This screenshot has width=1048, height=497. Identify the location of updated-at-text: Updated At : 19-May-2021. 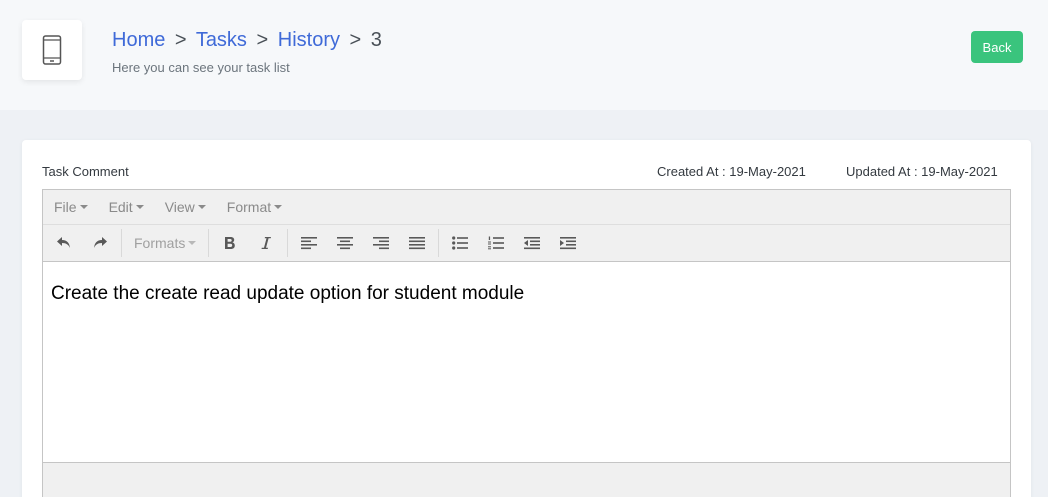
(922, 171).